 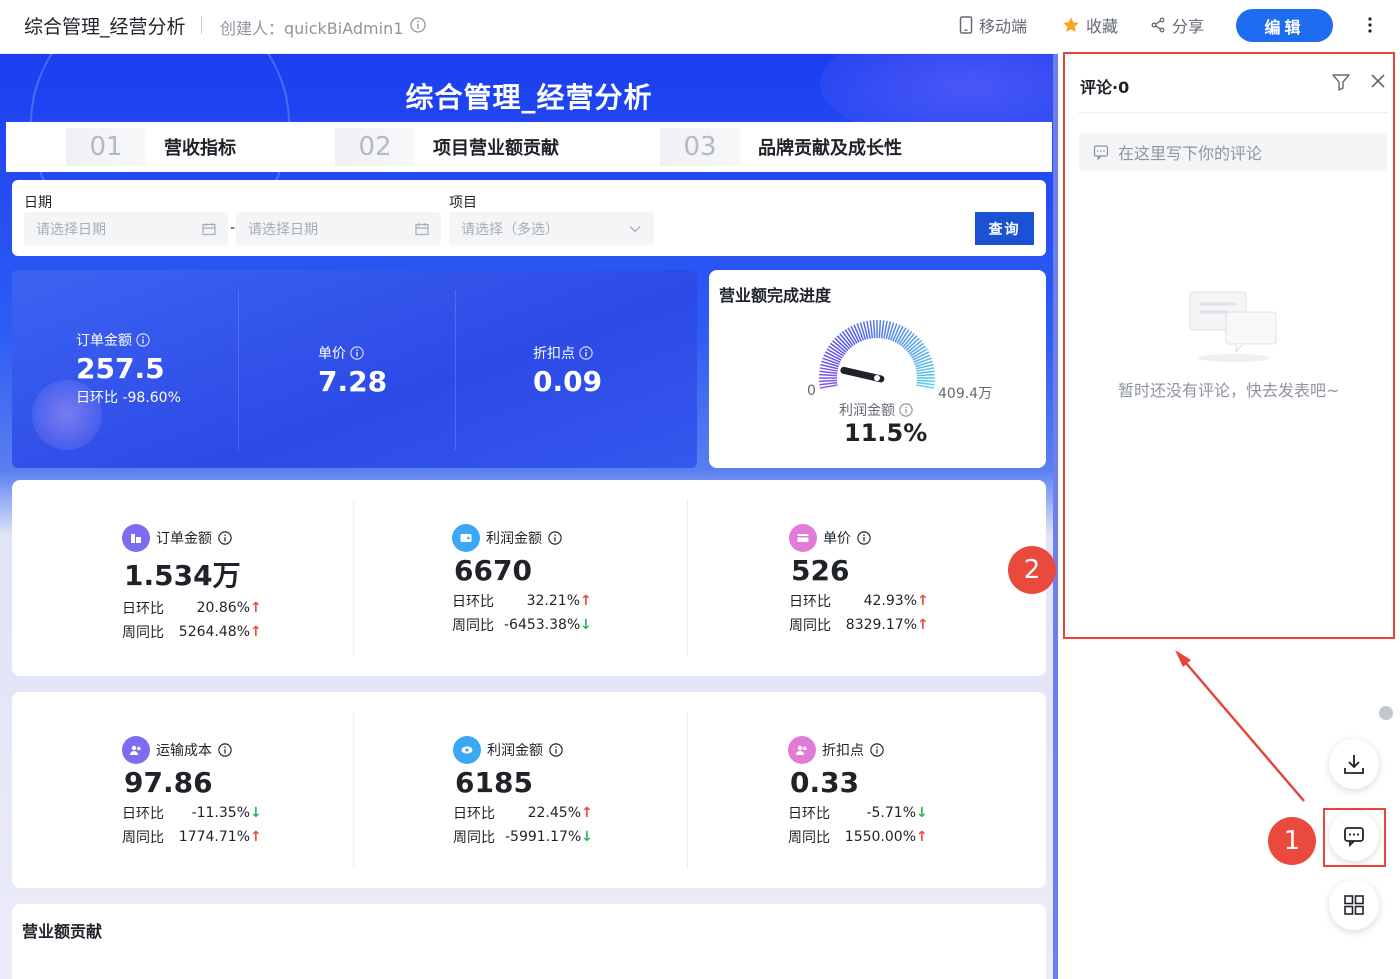 What do you see at coordinates (567, 370) in the screenshot?
I see `kpi-discount: 折扣点 0.09` at bounding box center [567, 370].